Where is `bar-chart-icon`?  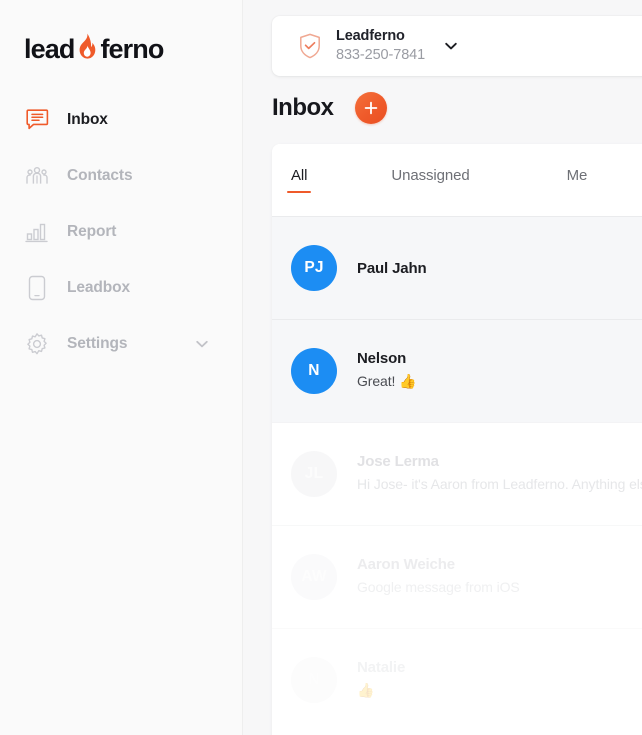 bar-chart-icon is located at coordinates (37, 232).